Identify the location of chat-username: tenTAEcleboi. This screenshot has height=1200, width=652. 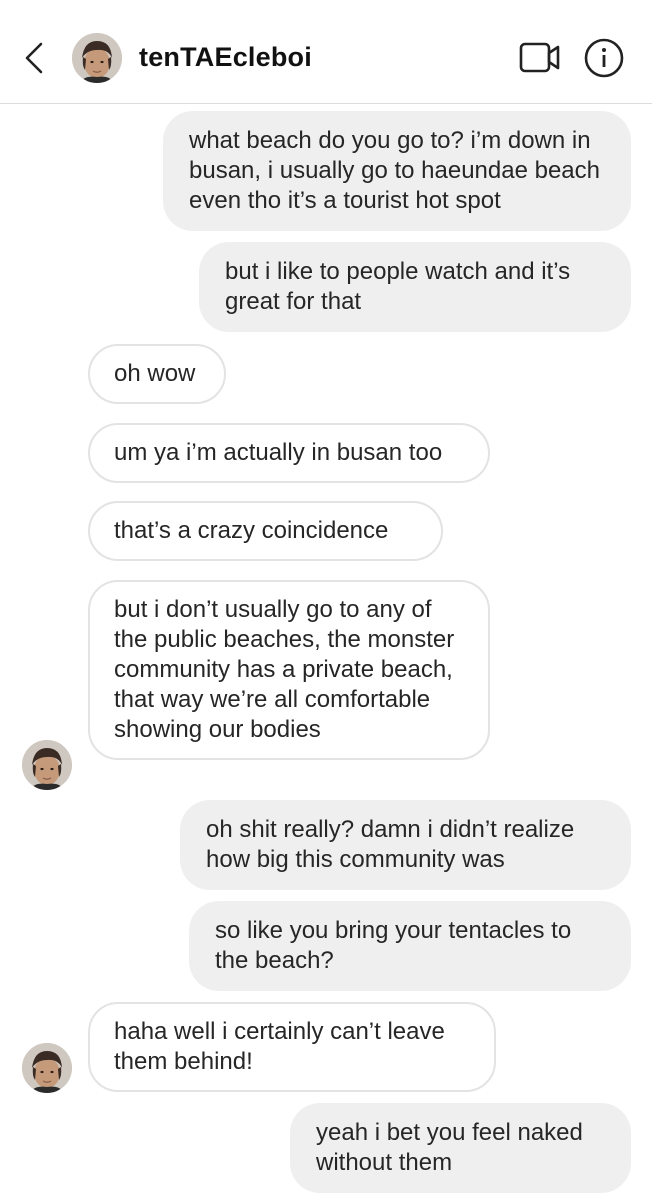
(225, 57).